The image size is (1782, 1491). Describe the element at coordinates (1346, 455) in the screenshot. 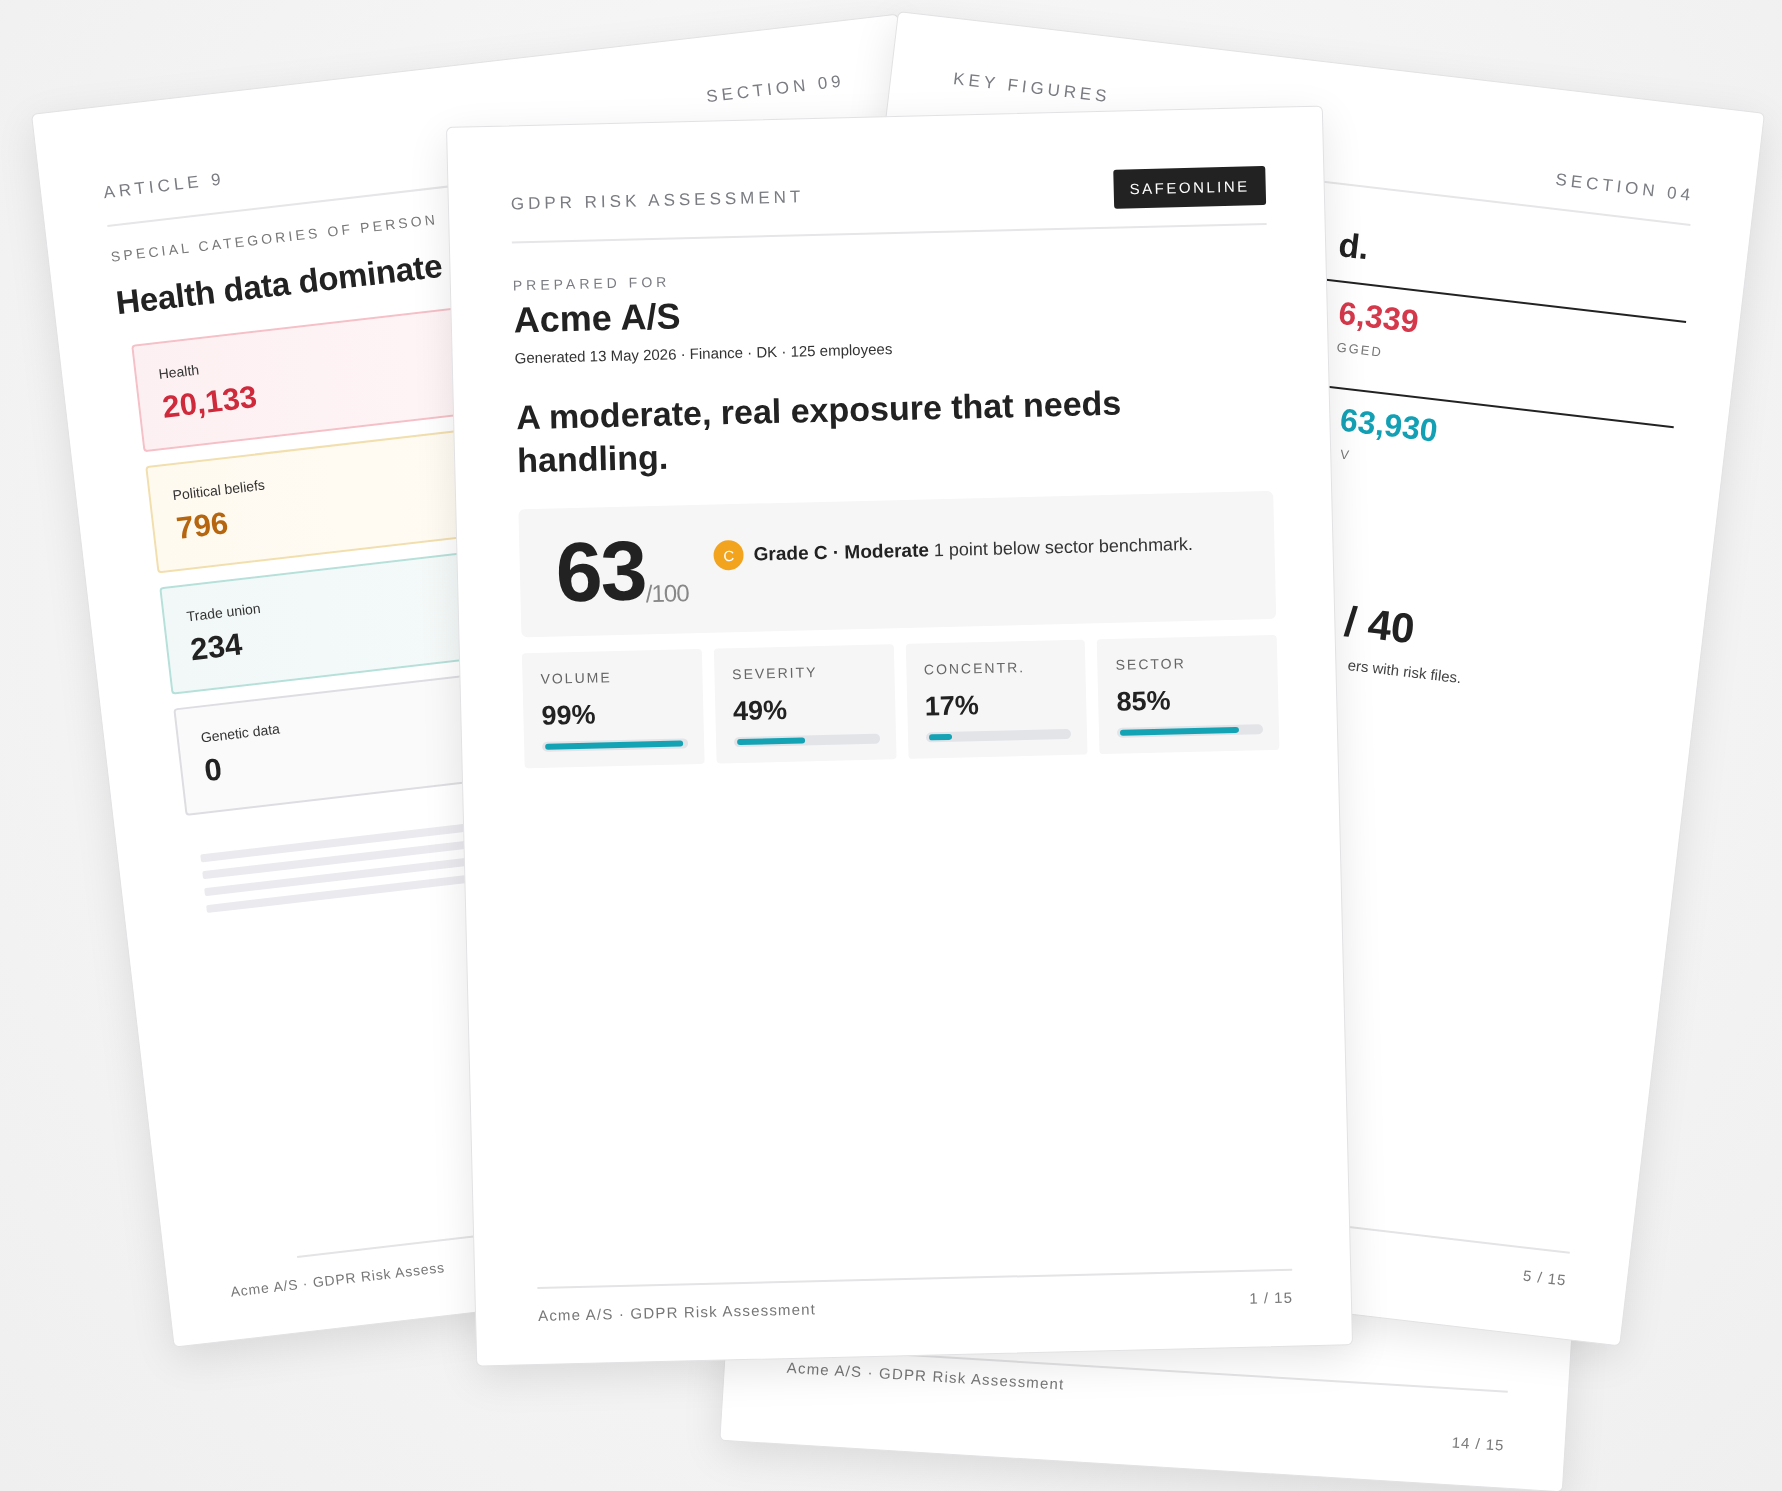

I see `figure-caption: V` at that location.